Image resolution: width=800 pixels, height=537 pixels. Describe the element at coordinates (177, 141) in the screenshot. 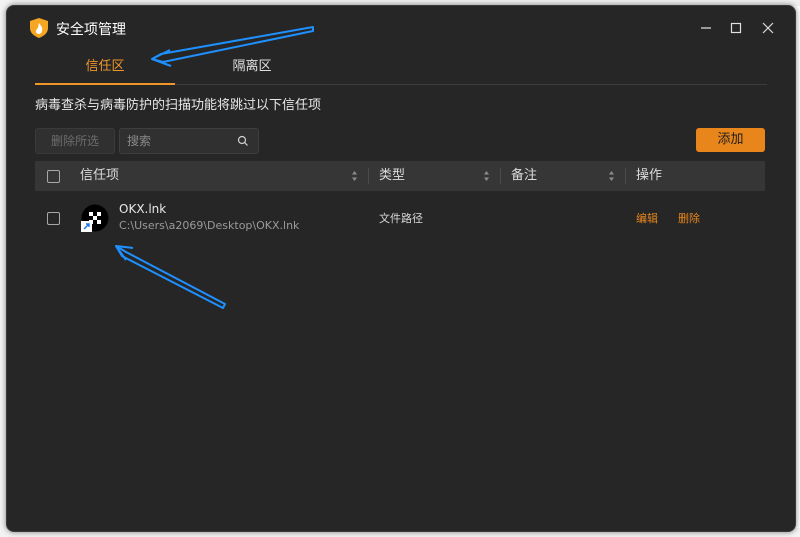

I see `search-input` at that location.